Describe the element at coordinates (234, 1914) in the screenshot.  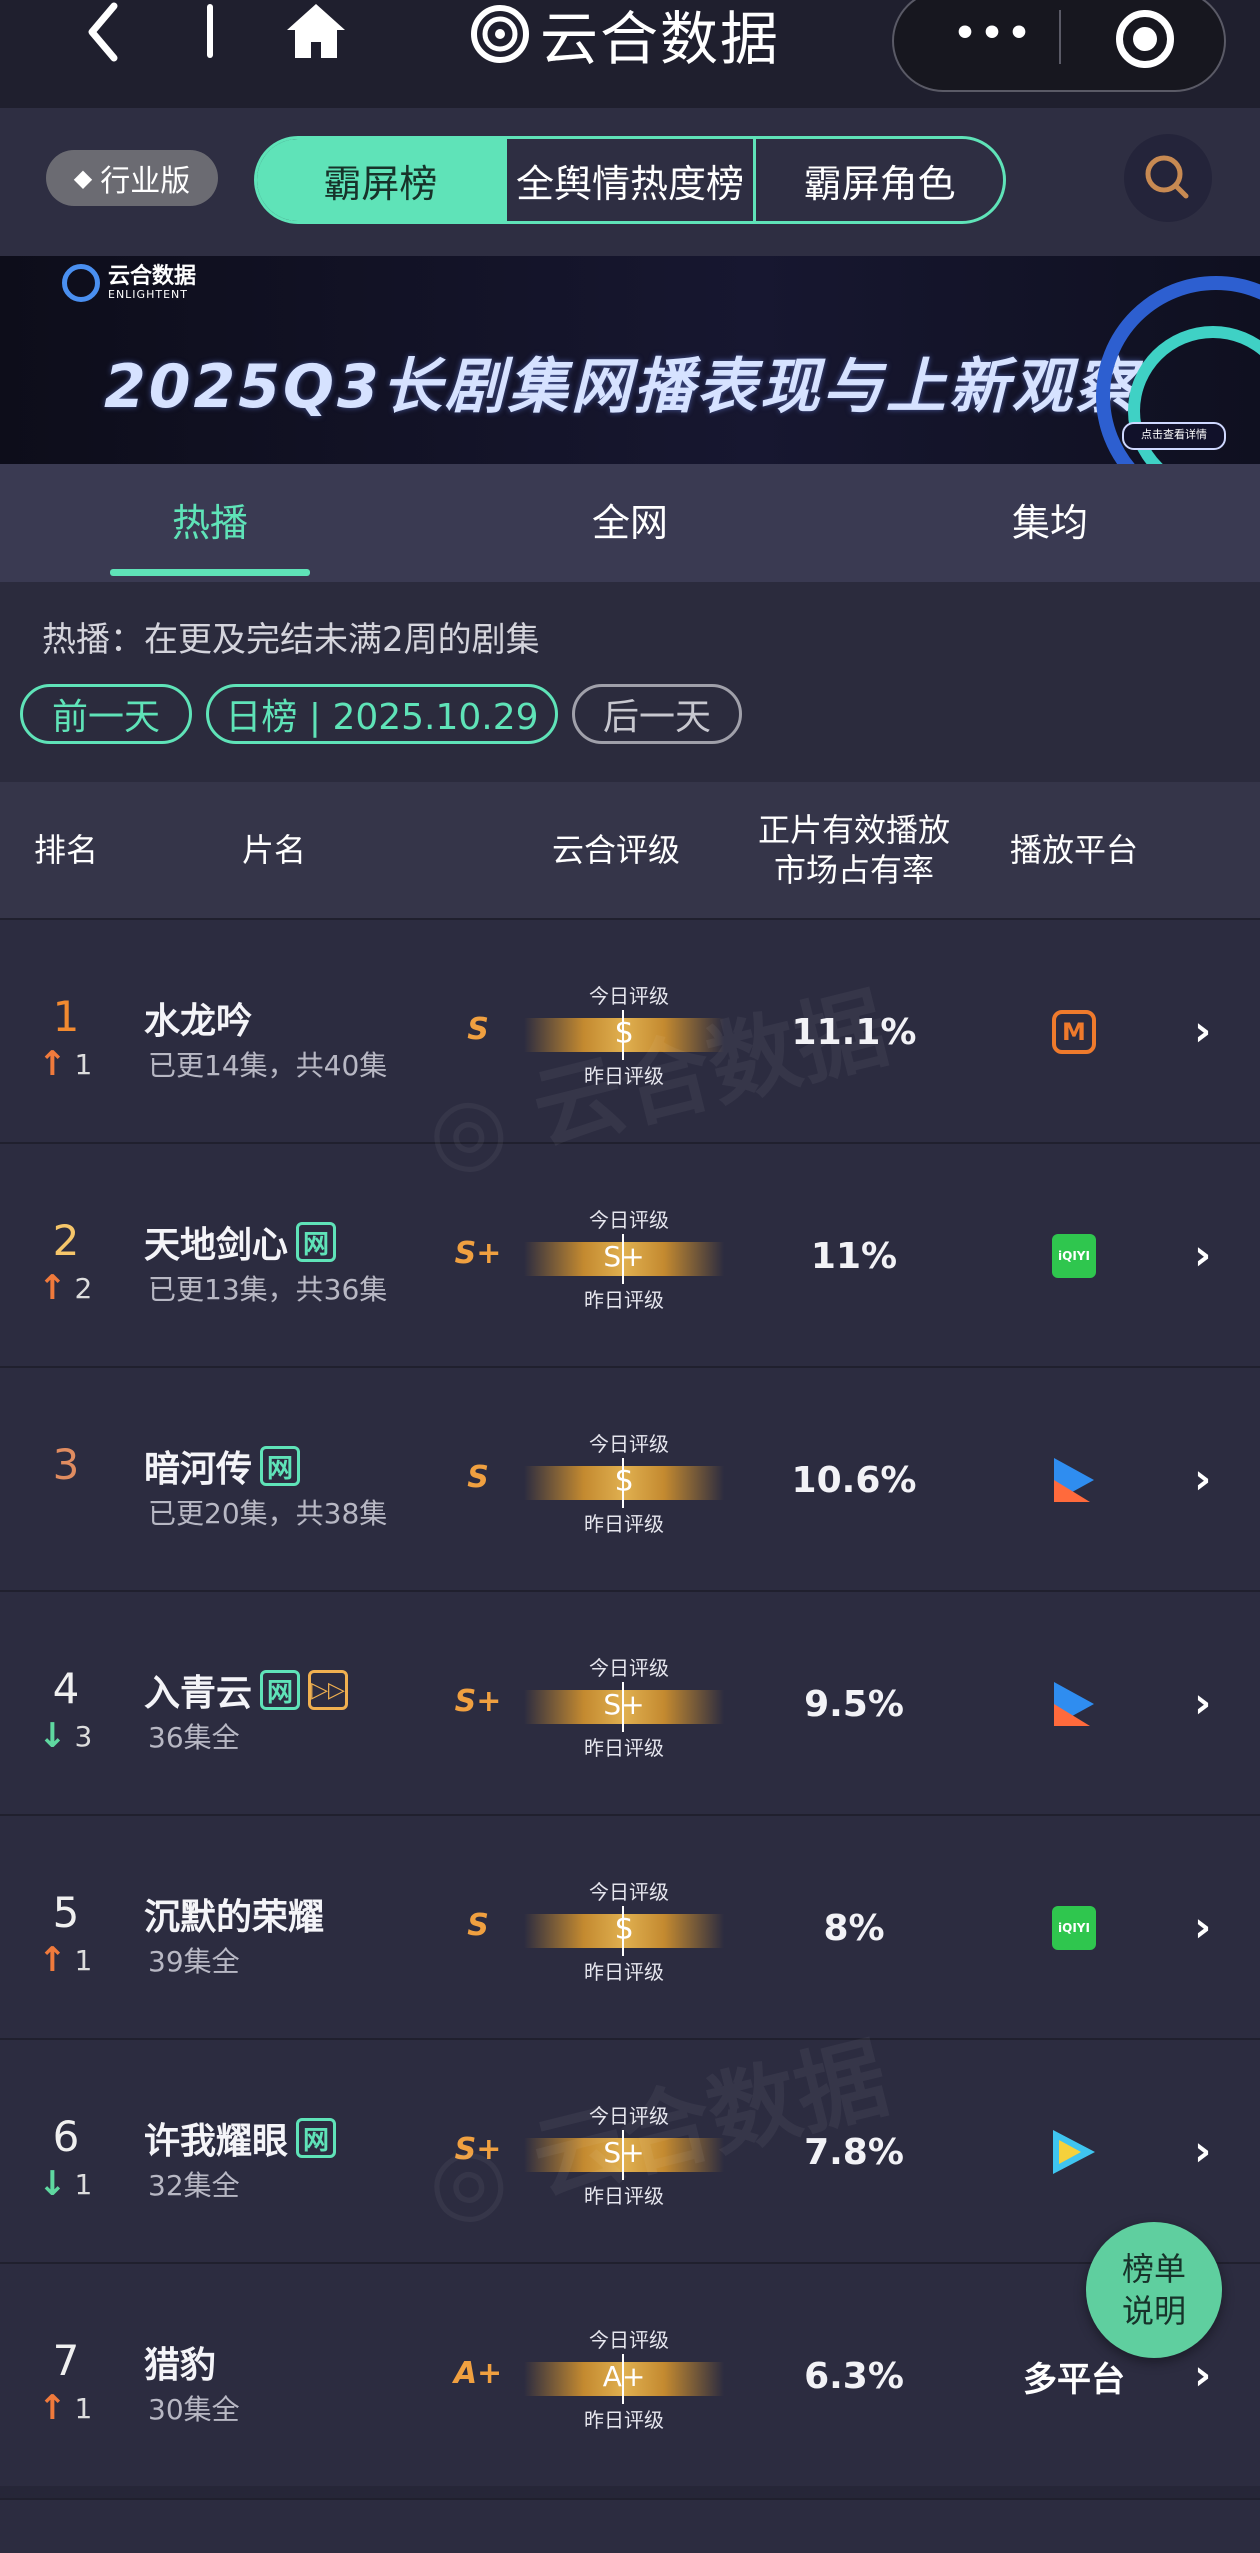
I see `show-title-line: 沉默的荣耀` at that location.